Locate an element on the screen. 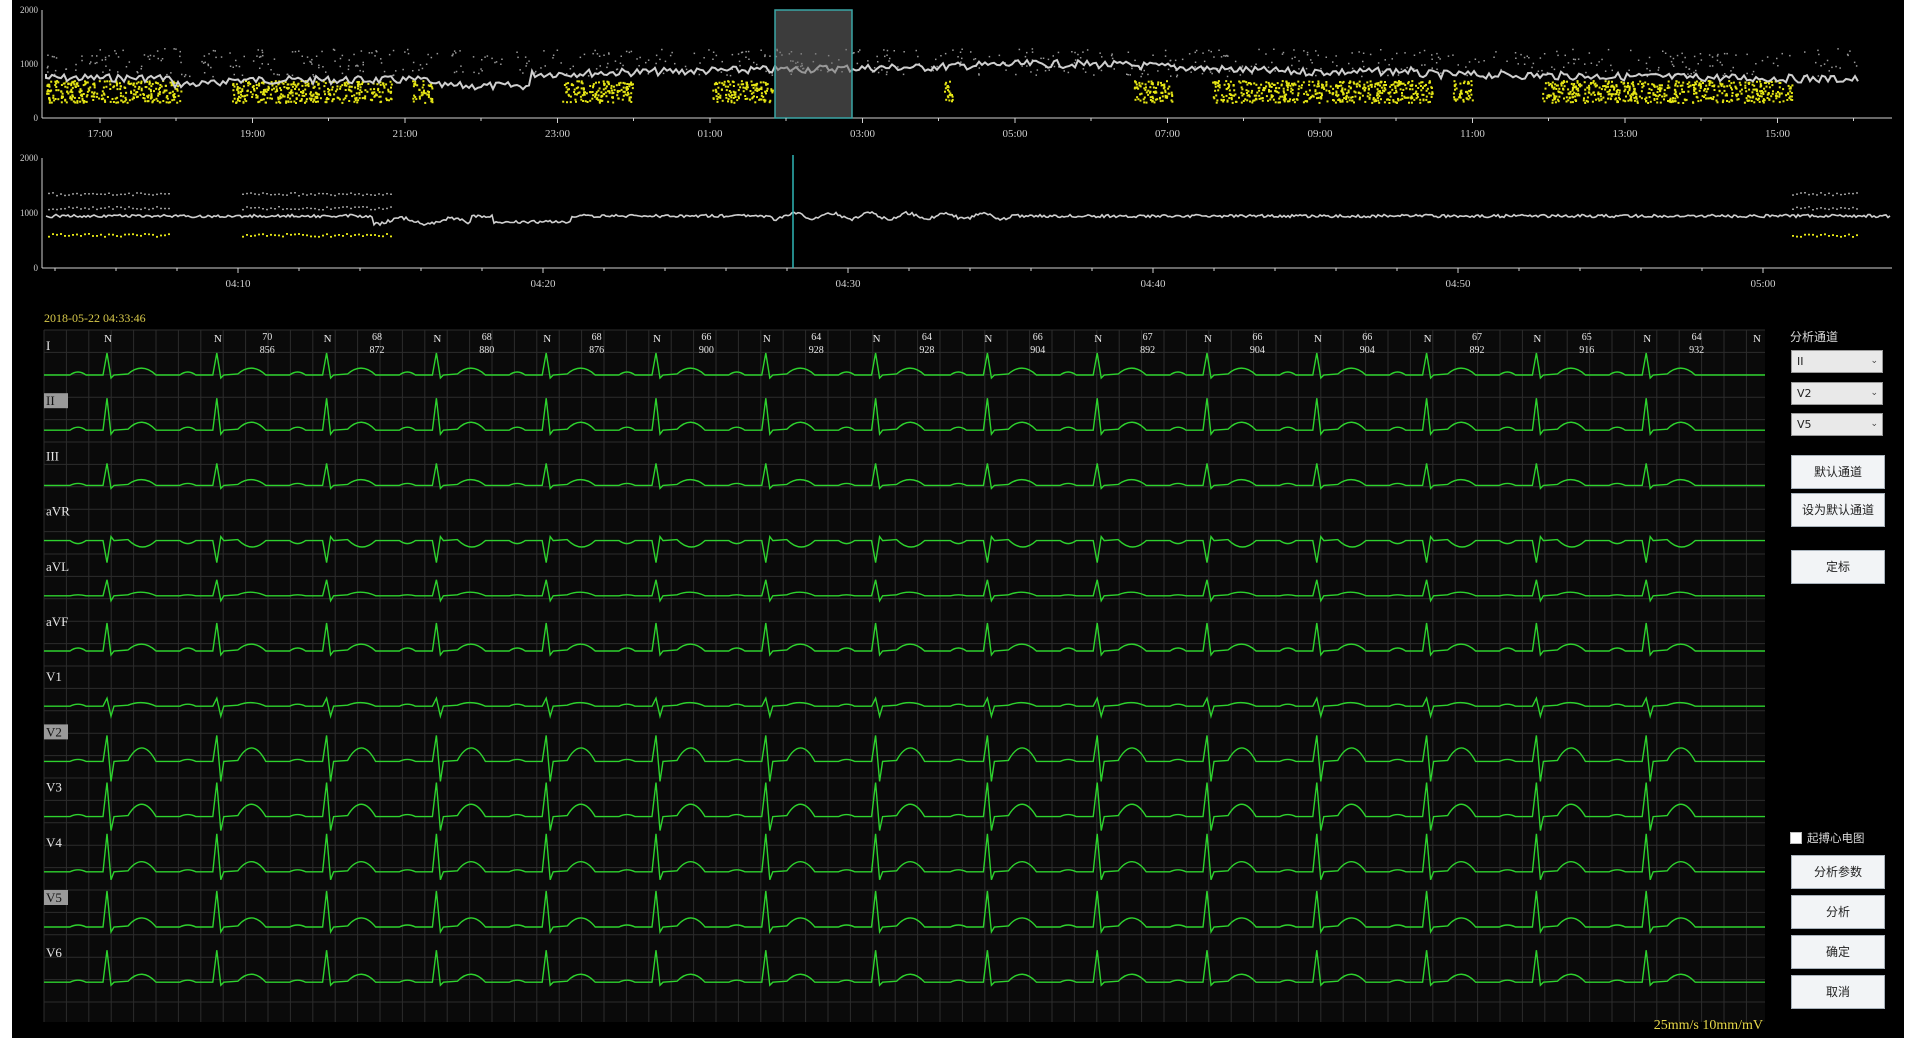 This screenshot has width=1916, height=1038. ecg-lead-label-group: aVF is located at coordinates (57, 621).